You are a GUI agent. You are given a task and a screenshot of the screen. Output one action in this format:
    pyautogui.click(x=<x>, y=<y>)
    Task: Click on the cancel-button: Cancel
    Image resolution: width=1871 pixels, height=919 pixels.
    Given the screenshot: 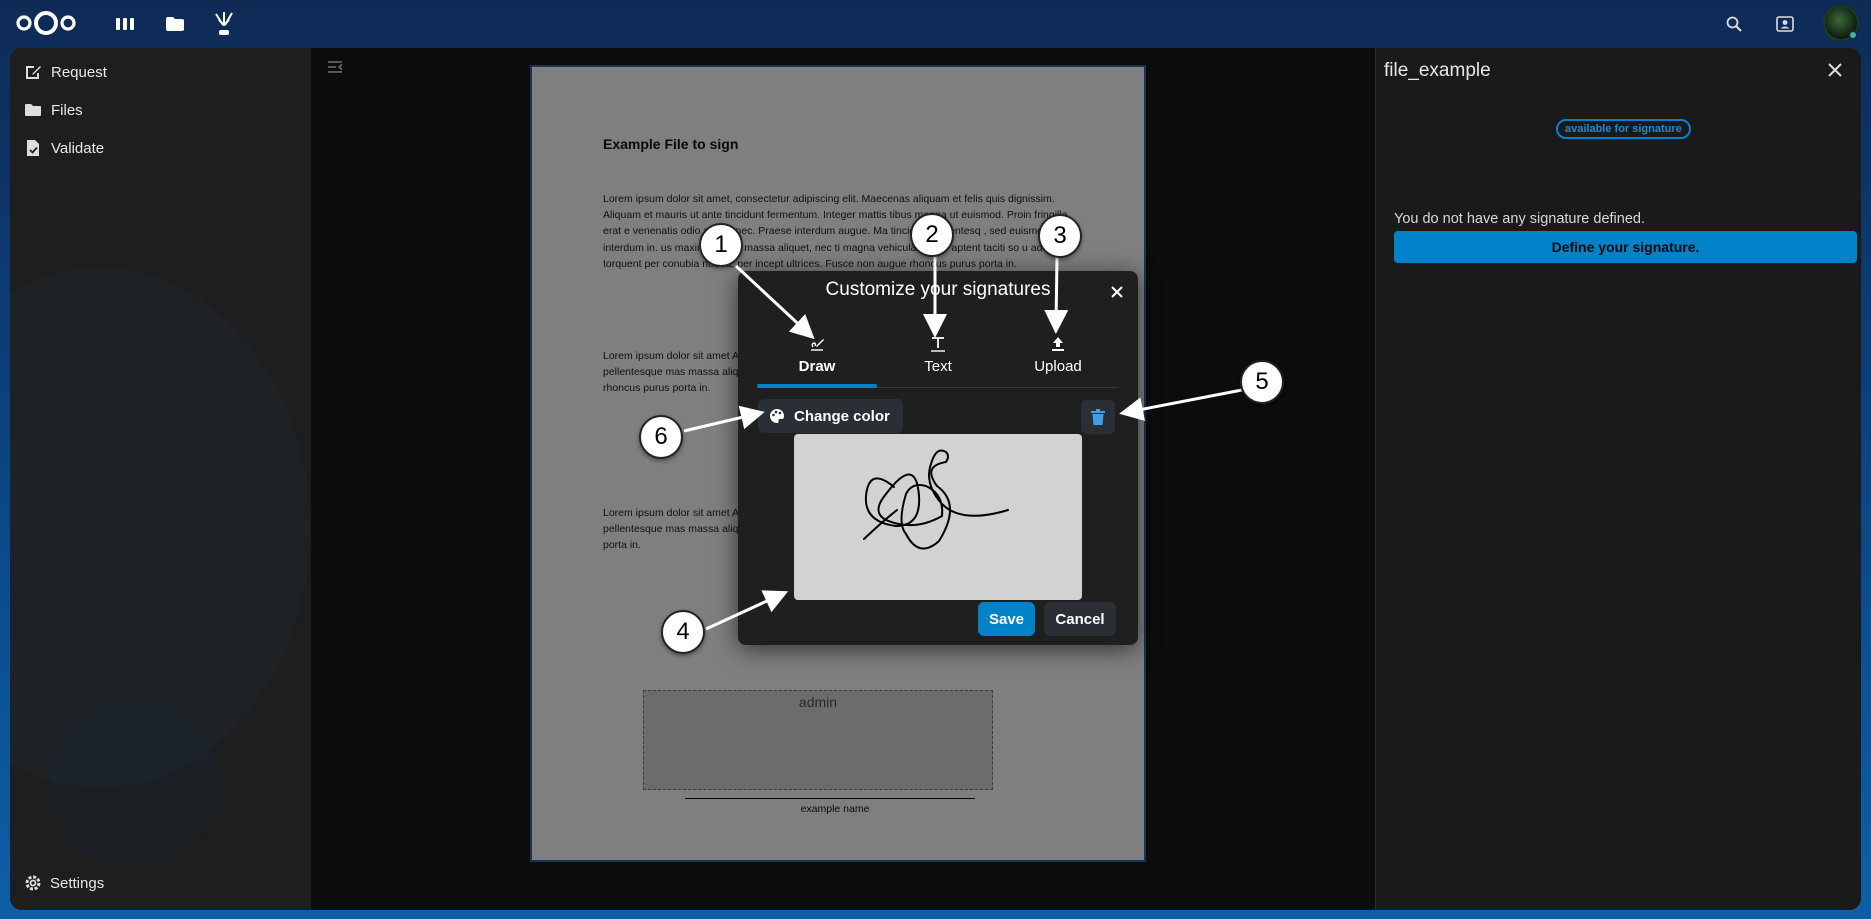 What is the action you would take?
    pyautogui.click(x=1080, y=619)
    